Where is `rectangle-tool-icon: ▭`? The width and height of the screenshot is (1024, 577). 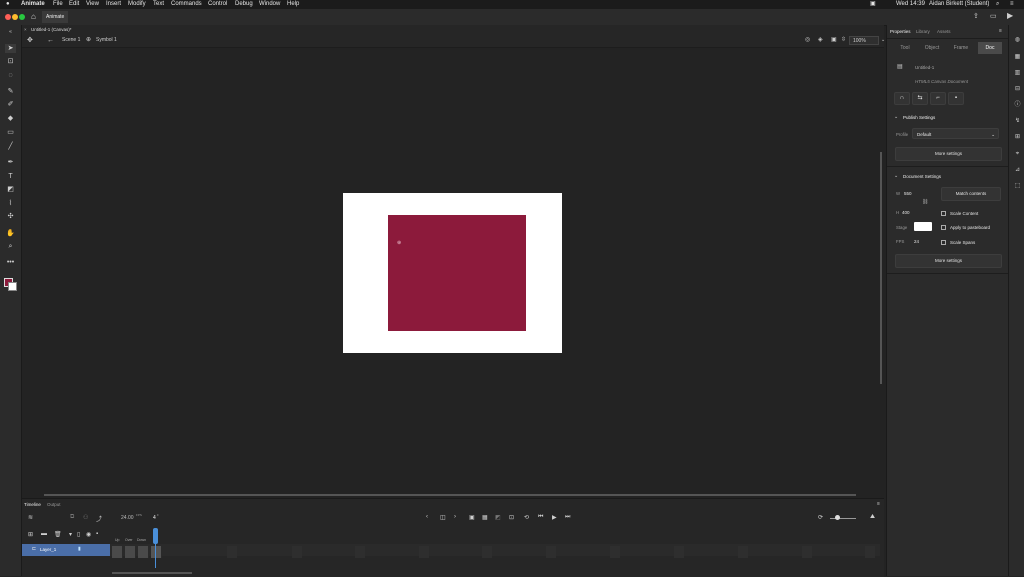
rectangle-tool-icon: ▭ is located at coordinates (10, 132).